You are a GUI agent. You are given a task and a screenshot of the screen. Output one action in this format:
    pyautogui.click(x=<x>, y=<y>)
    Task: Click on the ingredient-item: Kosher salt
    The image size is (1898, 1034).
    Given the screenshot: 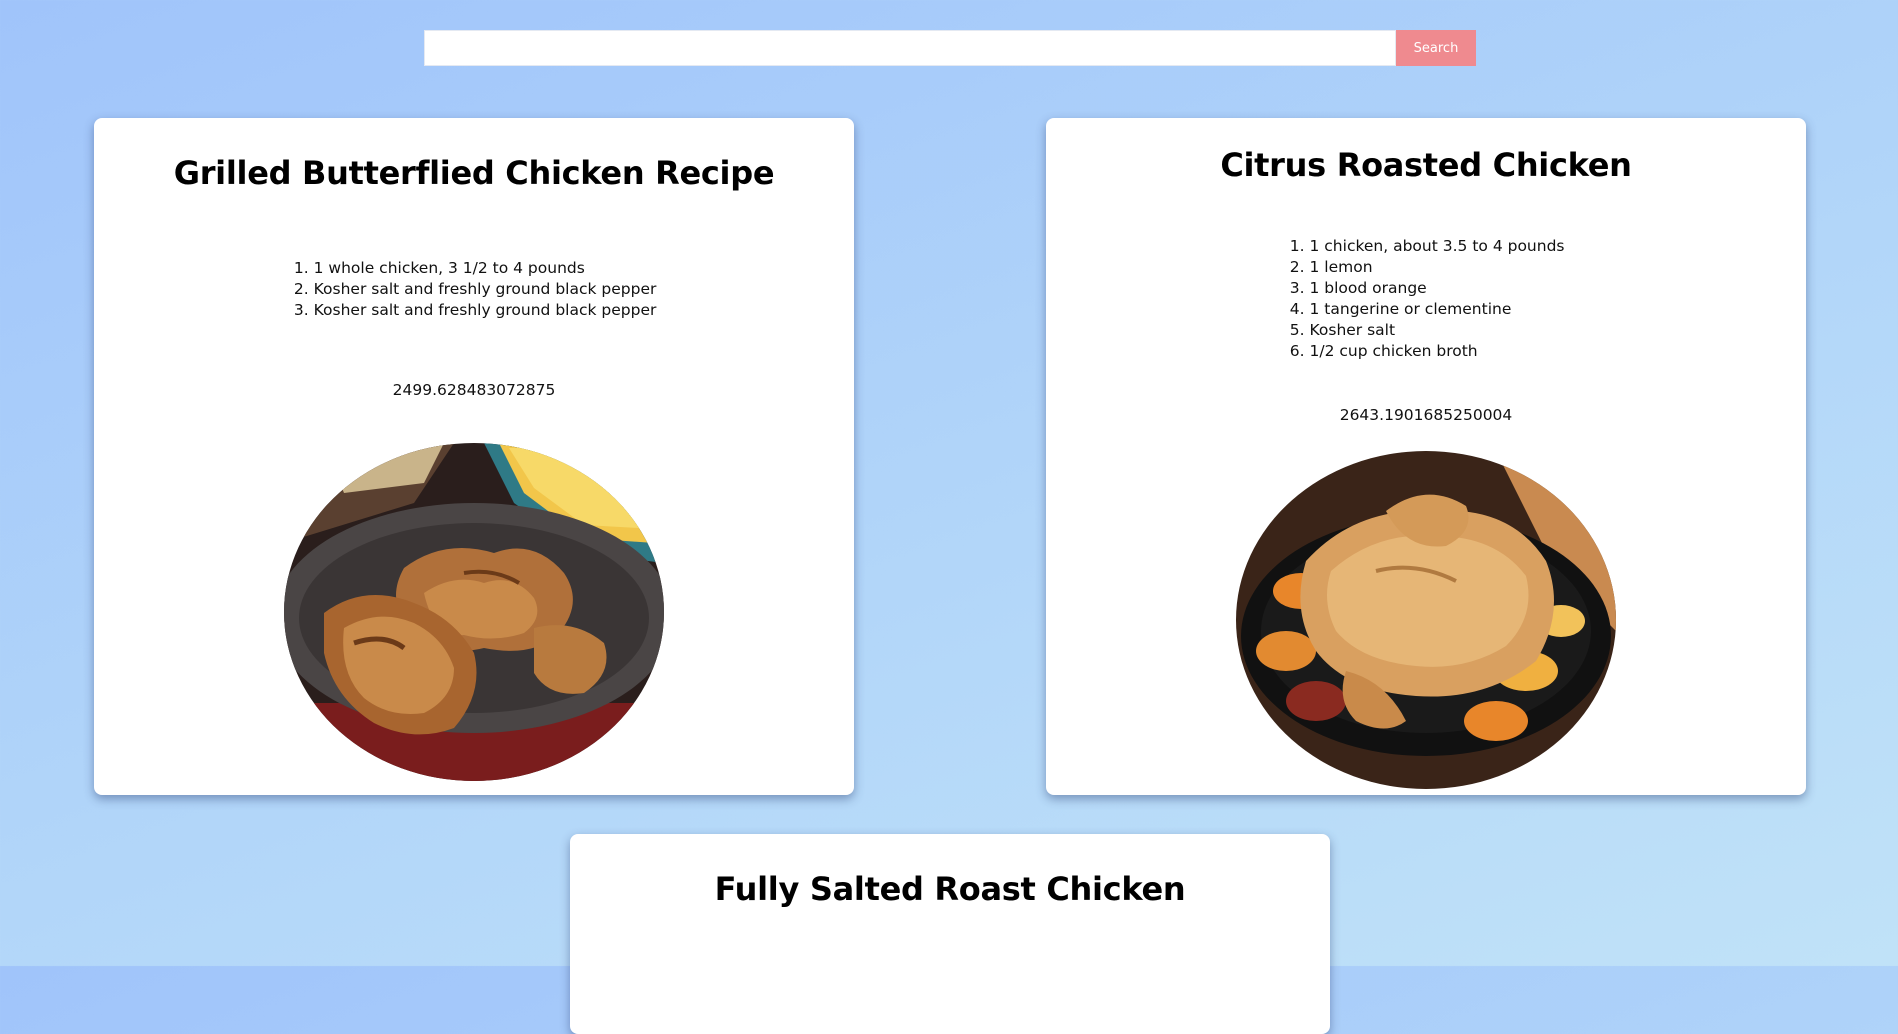 What is the action you would take?
    pyautogui.click(x=1437, y=330)
    